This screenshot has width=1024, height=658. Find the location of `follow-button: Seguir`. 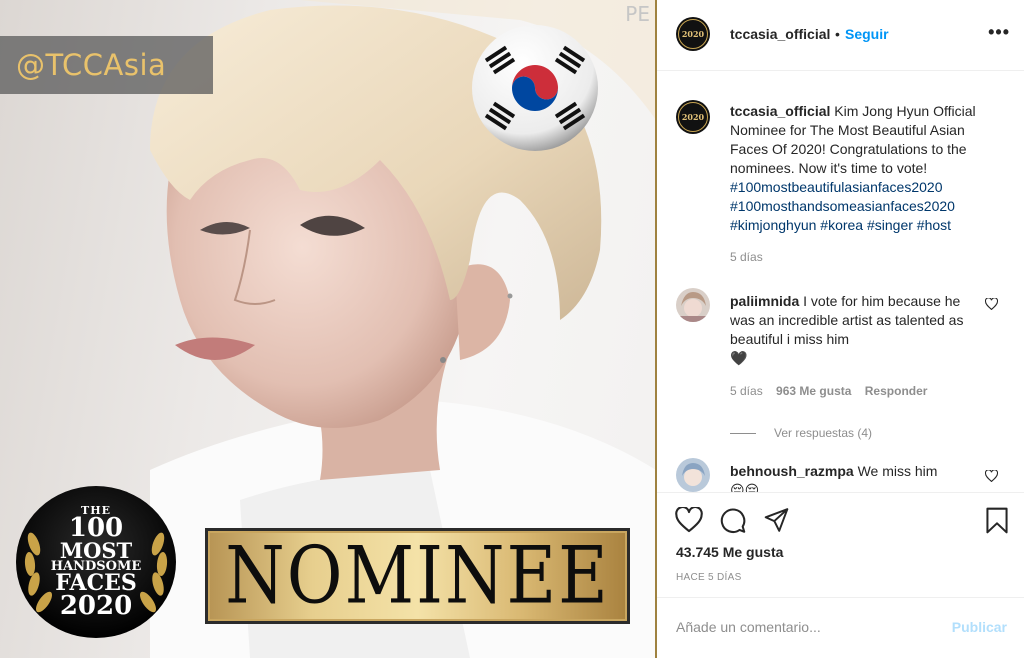

follow-button: Seguir is located at coordinates (867, 34).